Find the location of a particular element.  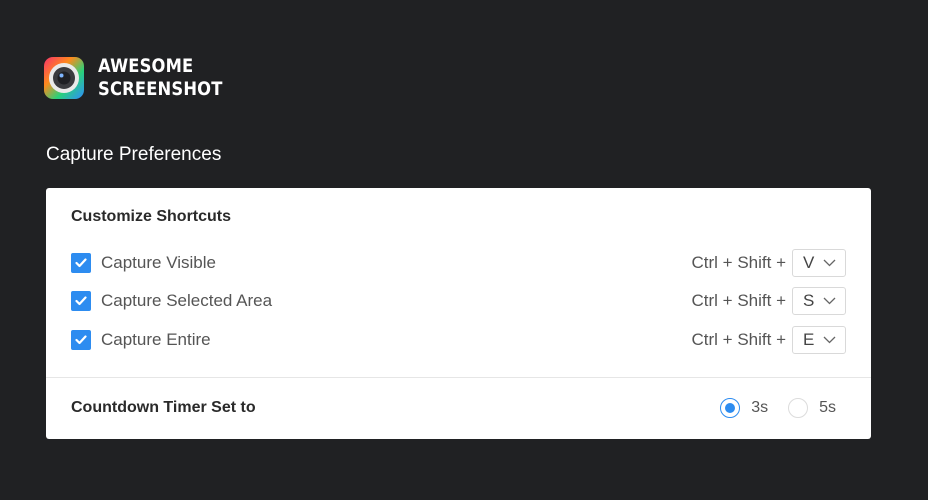

capture-selected-area-checkbox is located at coordinates (81, 301).